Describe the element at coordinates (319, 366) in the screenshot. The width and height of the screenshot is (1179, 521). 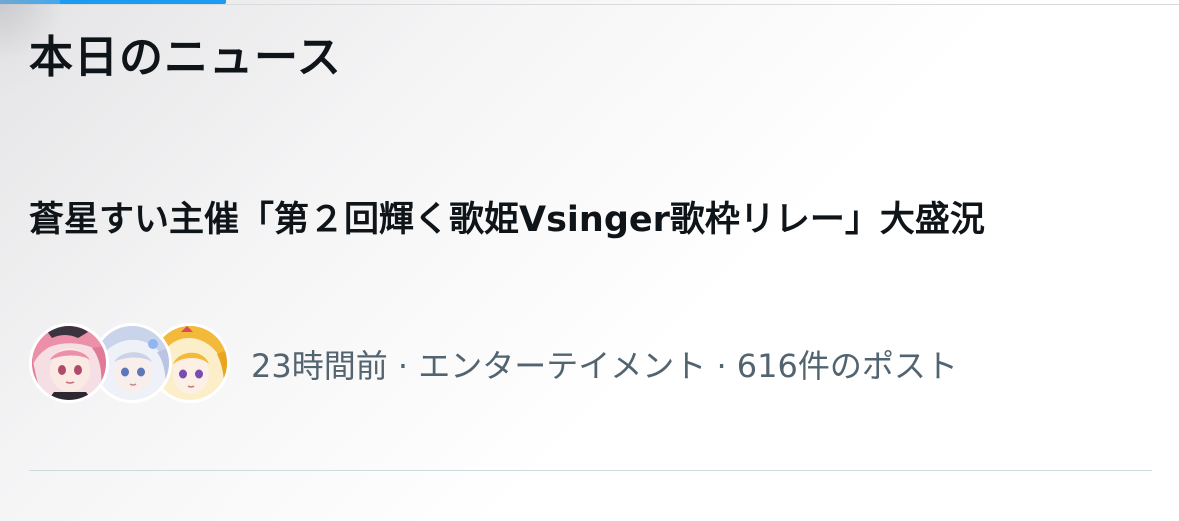
I see `news-time: 23時間前` at that location.